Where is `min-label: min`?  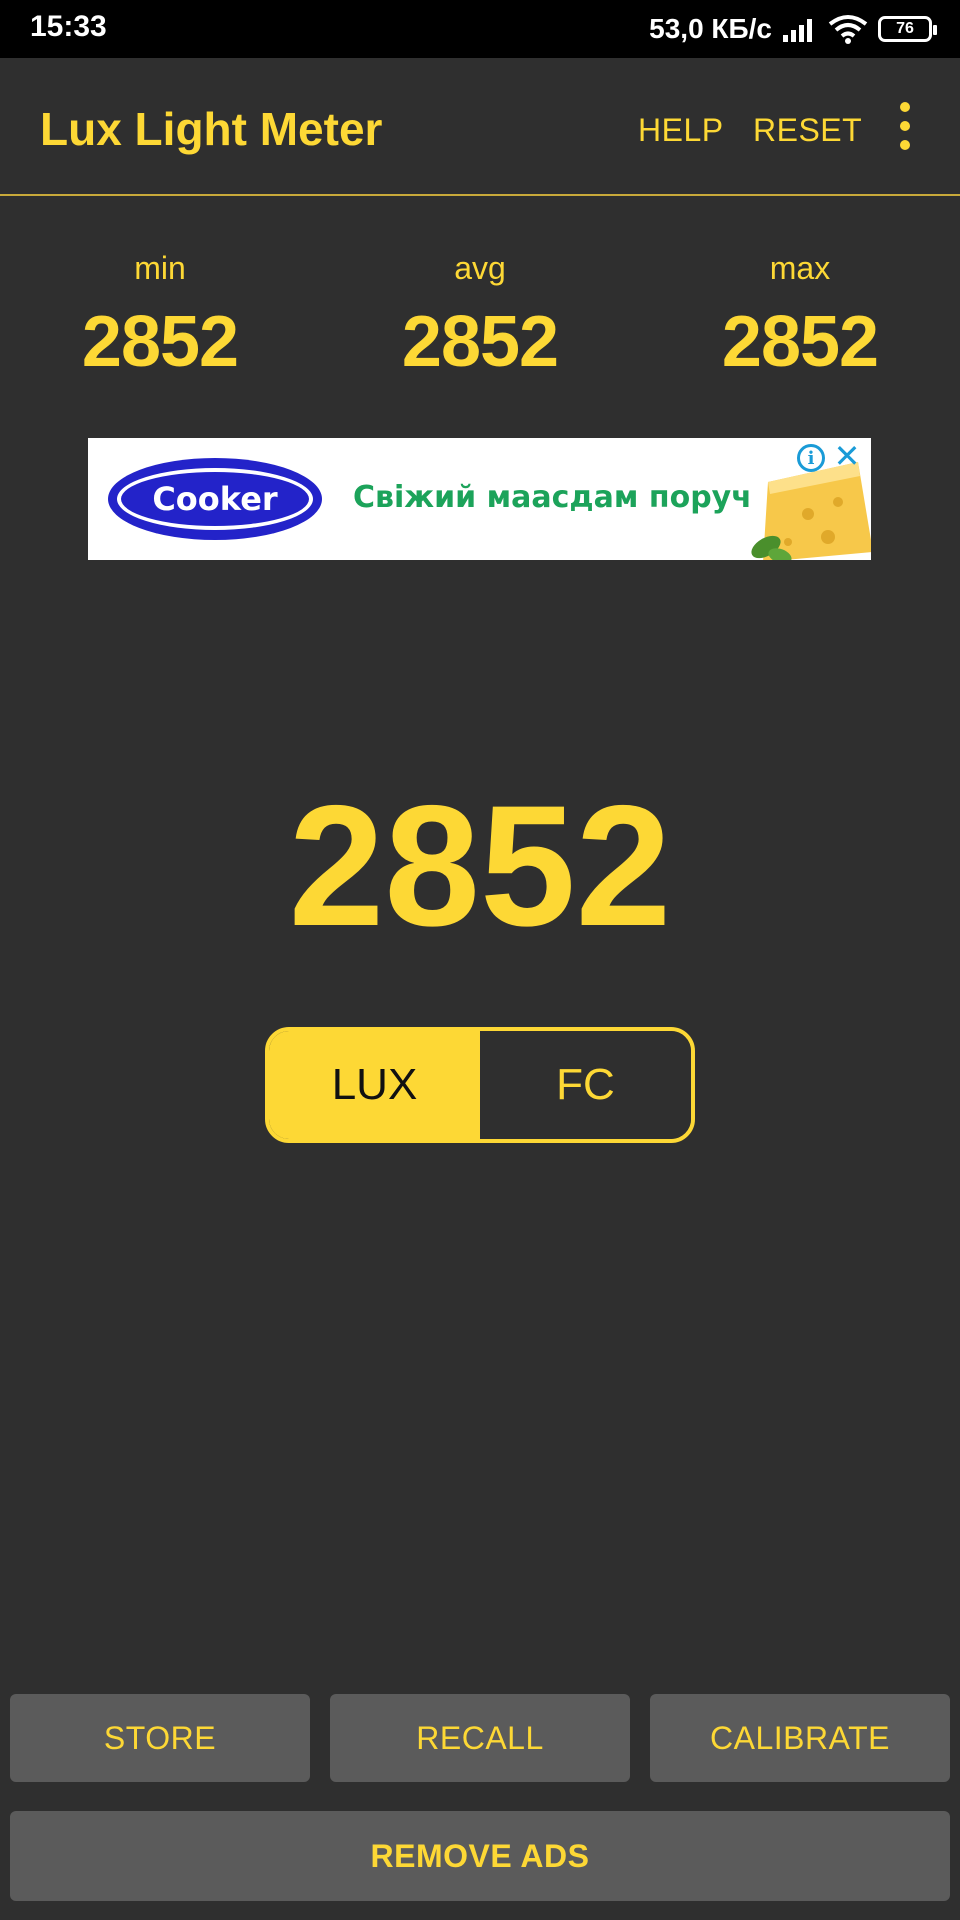 min-label: min is located at coordinates (160, 268).